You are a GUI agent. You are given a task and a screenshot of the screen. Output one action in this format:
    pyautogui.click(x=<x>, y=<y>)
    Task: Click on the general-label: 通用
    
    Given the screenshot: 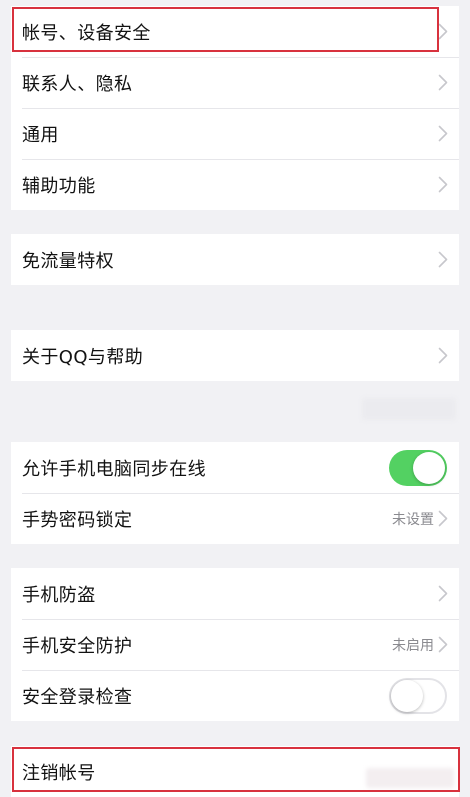 What is the action you would take?
    pyautogui.click(x=40, y=135)
    